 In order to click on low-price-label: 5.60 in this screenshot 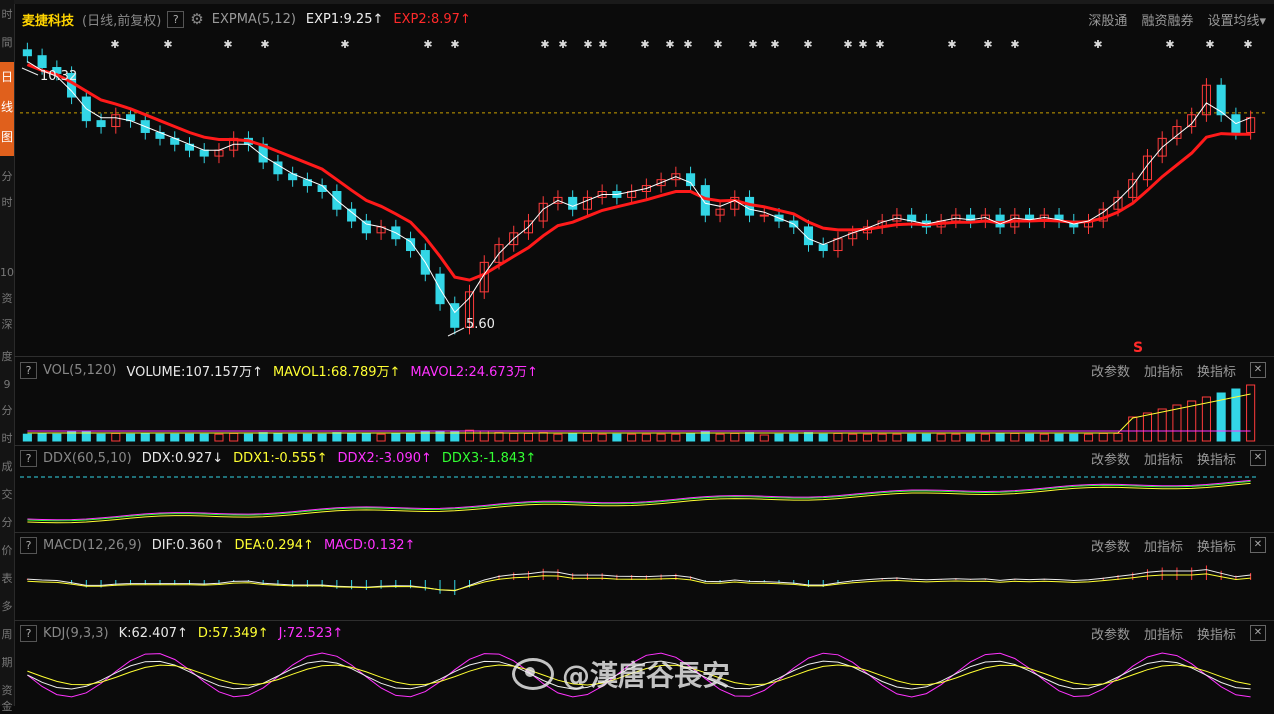, I will do `click(480, 324)`.